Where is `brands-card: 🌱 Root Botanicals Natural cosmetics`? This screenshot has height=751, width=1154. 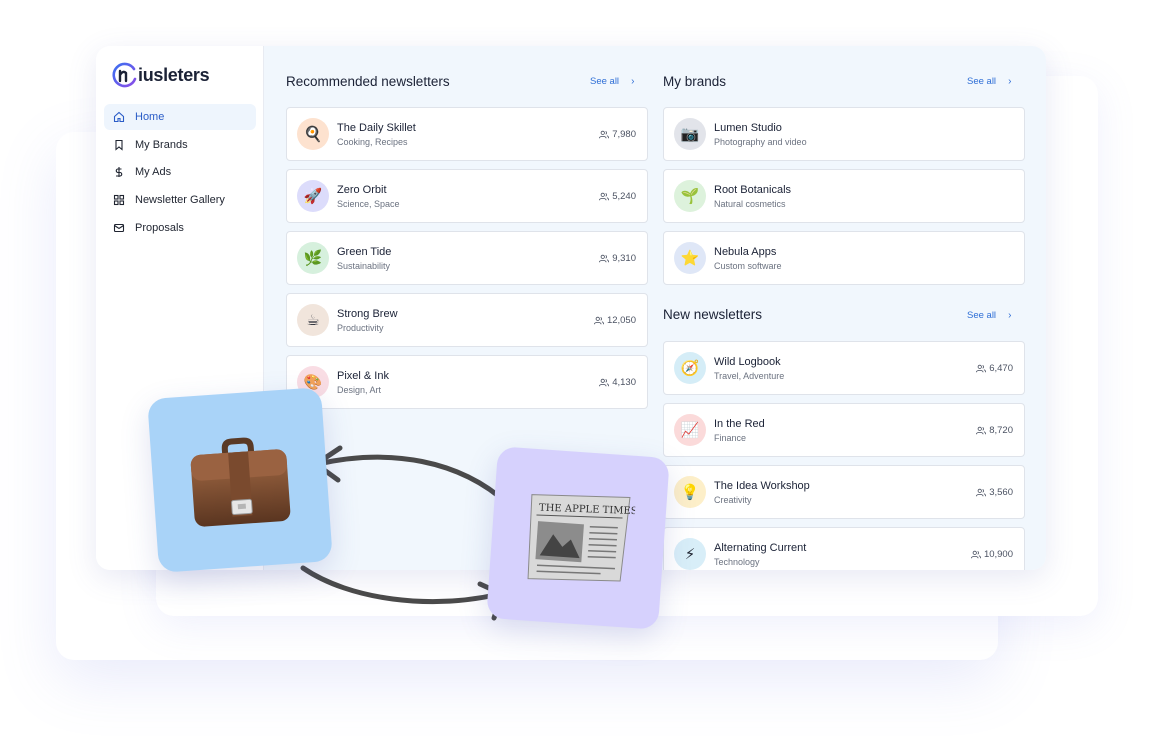 brands-card: 🌱 Root Botanicals Natural cosmetics is located at coordinates (844, 196).